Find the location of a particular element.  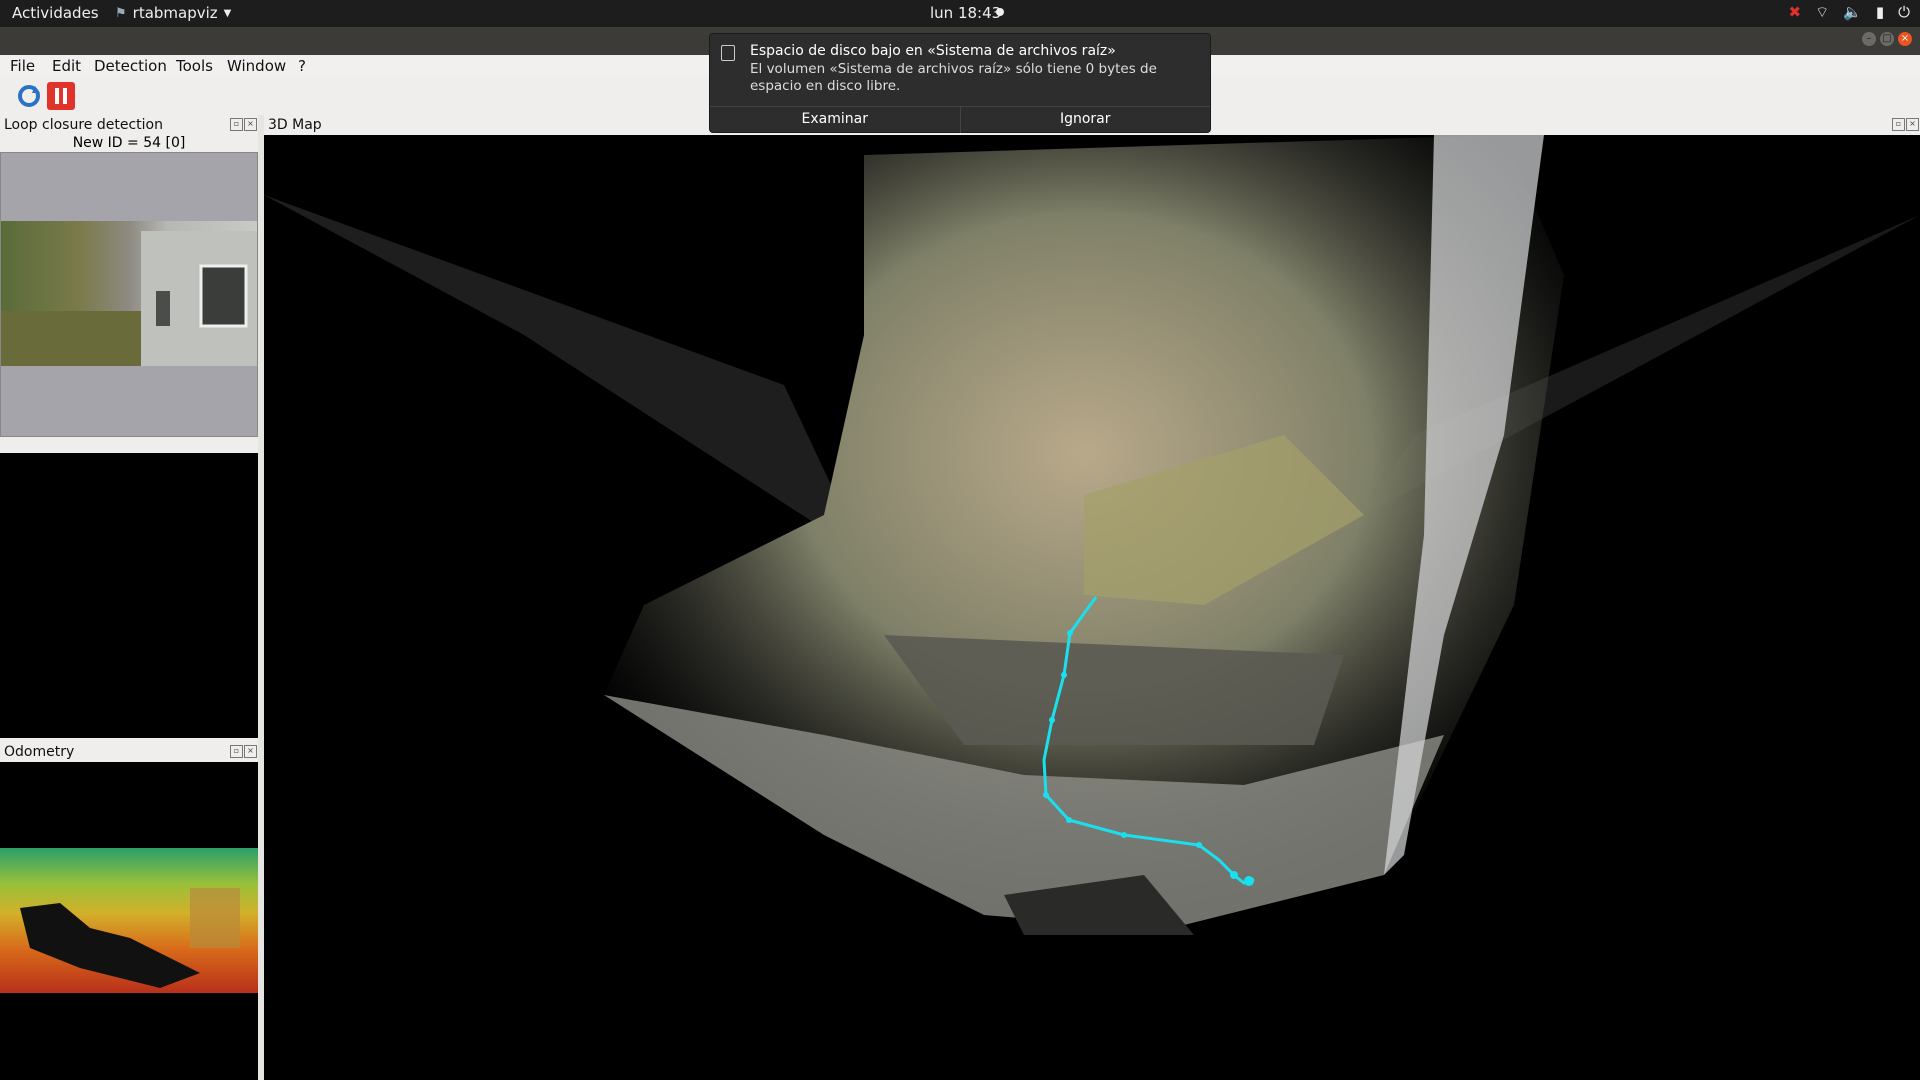

volume-icon: 🔈 is located at coordinates (1852, 12).